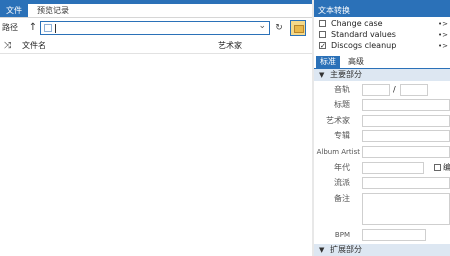 The width and height of the screenshot is (450, 256). Describe the element at coordinates (346, 74) in the screenshot. I see `section-title: 主要部分` at that location.